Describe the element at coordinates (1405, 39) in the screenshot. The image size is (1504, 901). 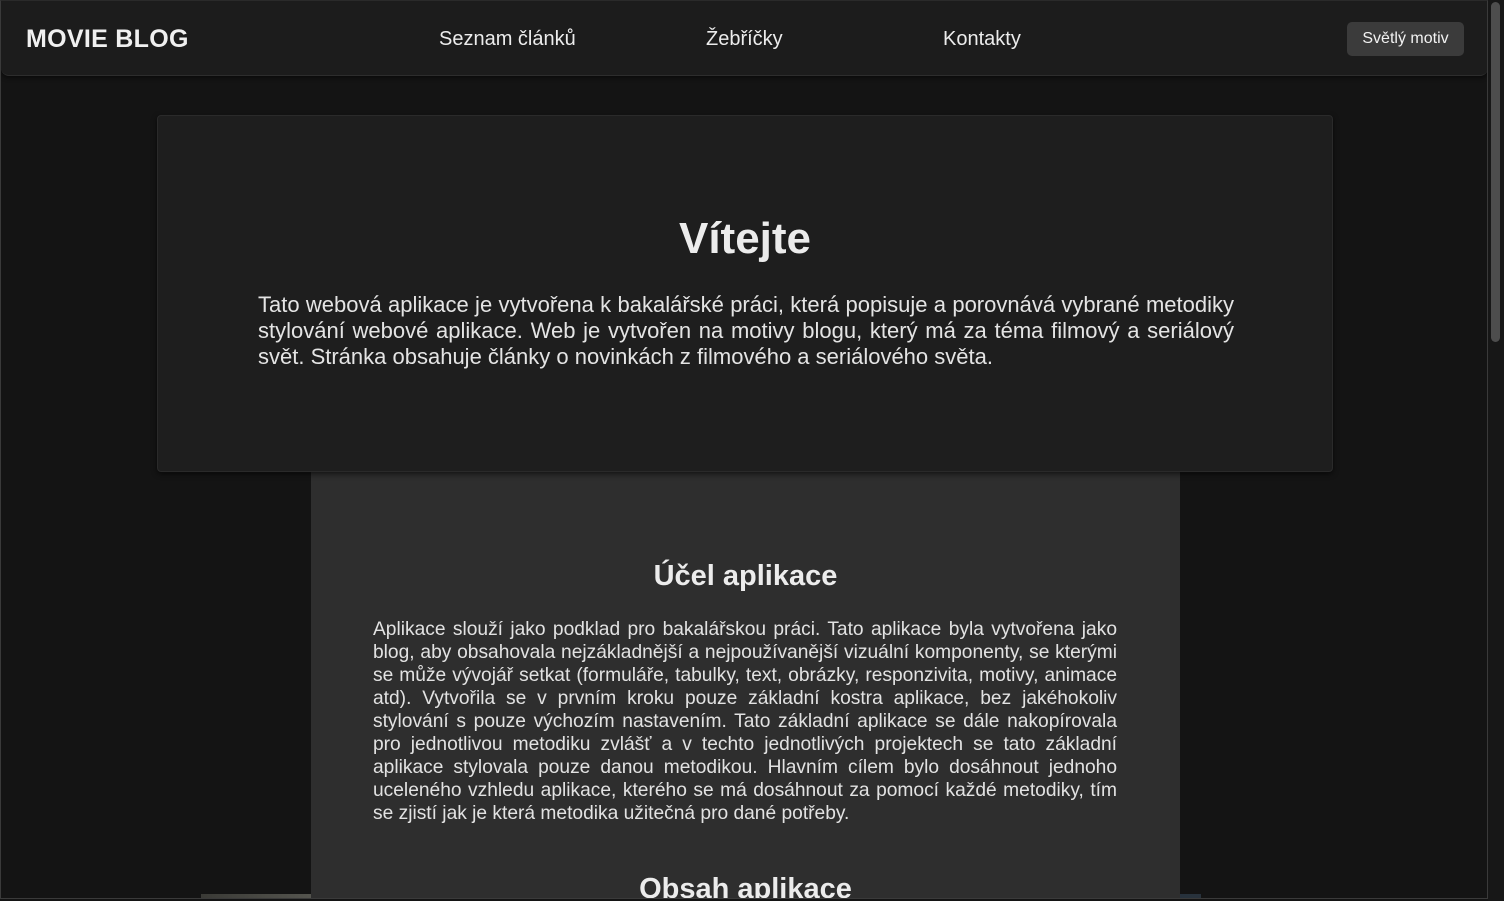
I see `theme-toggle-button: Světlý motiv` at that location.